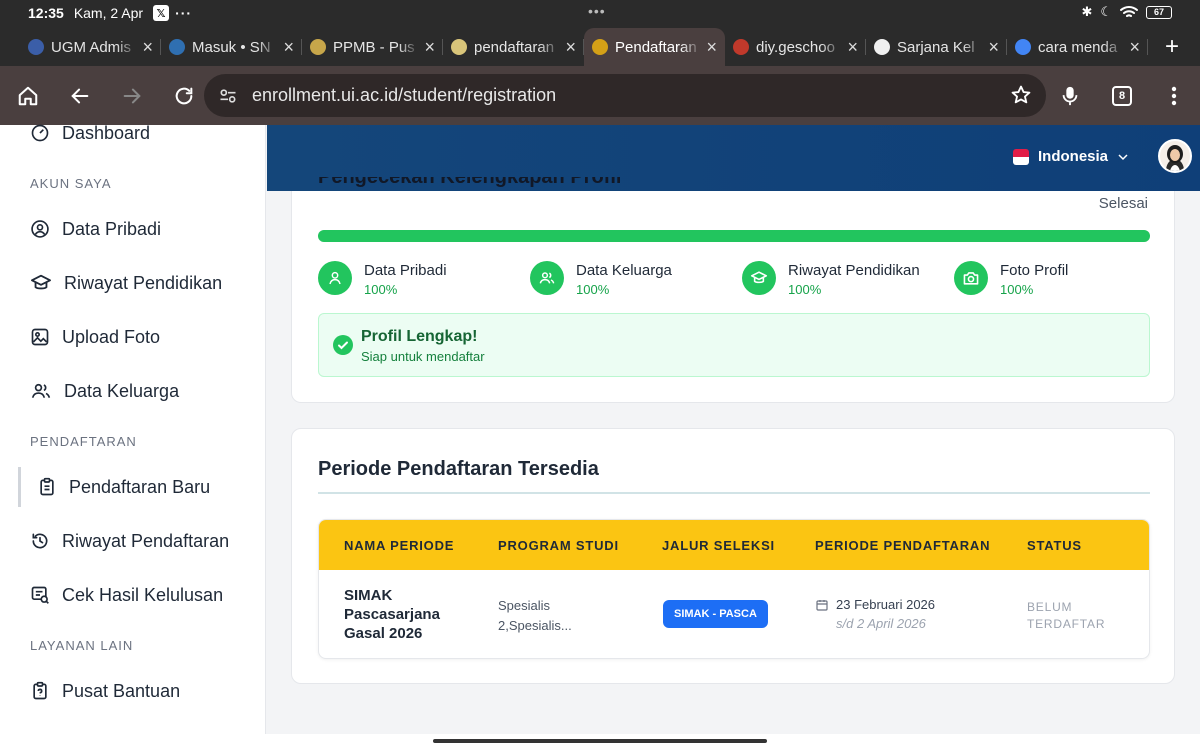 The image size is (1200, 750). I want to click on browser-tab: UGM Admis ×, so click(90, 47).